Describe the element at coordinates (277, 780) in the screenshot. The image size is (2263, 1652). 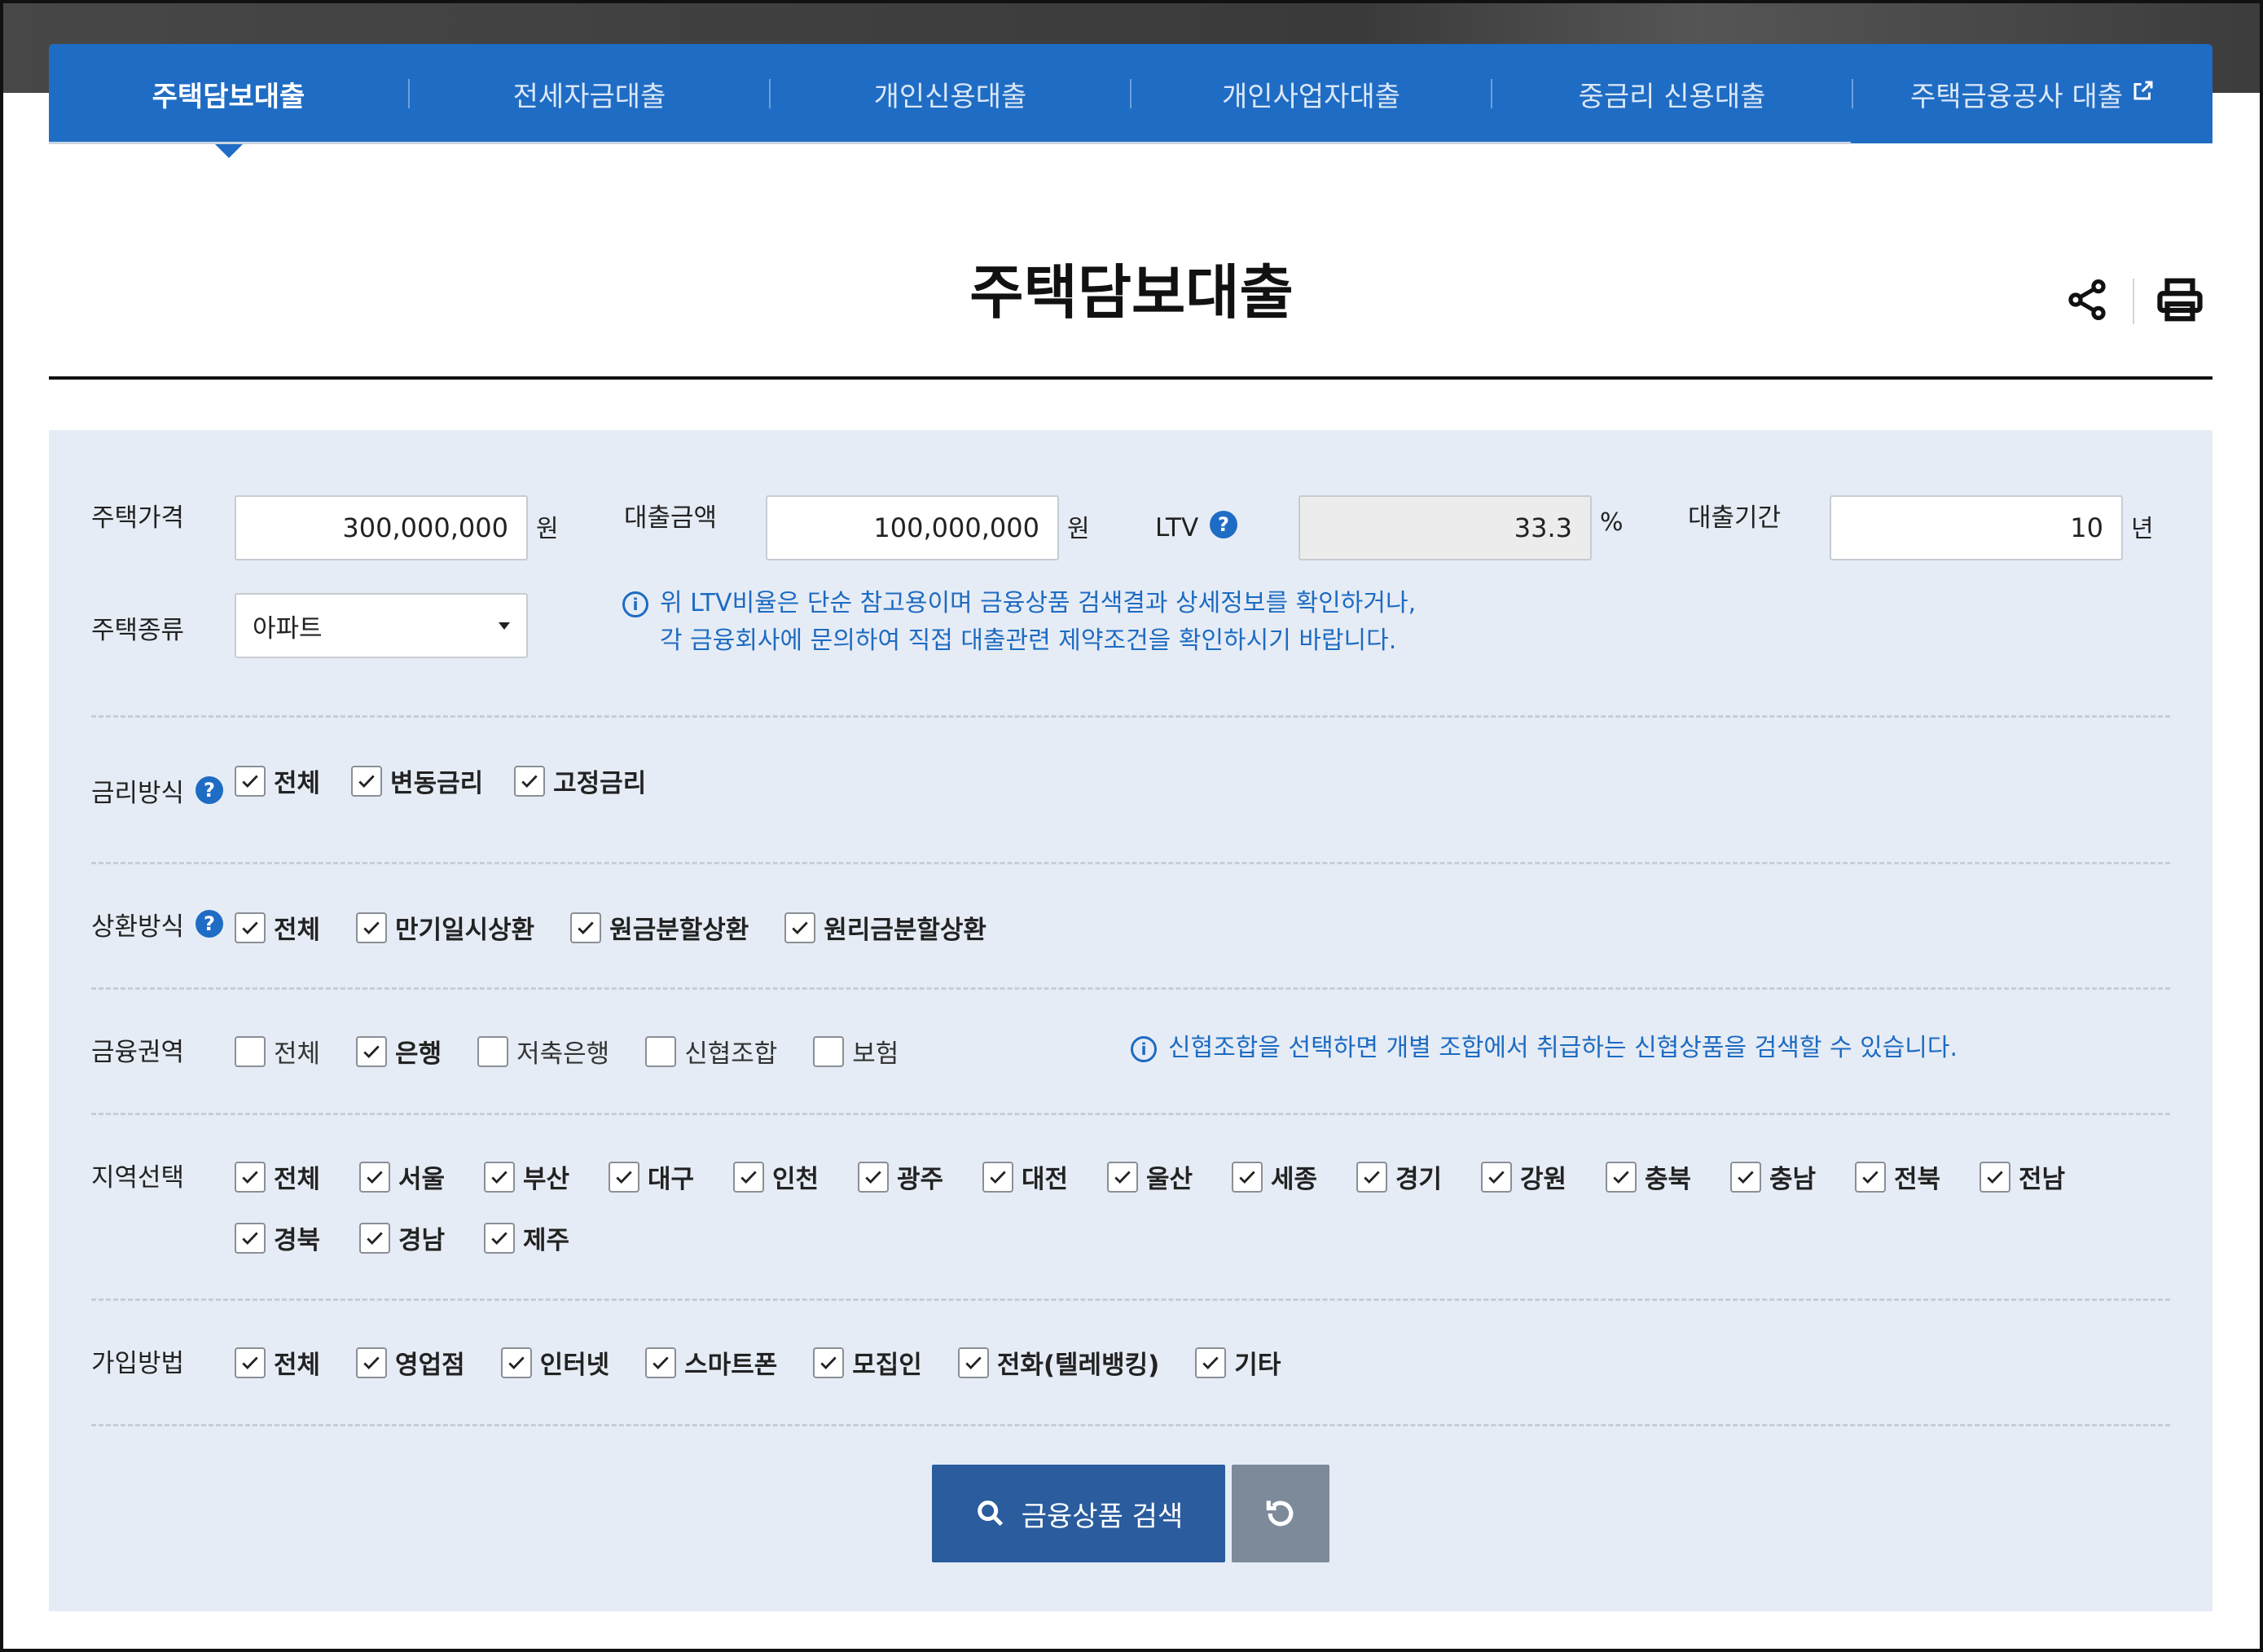
I see `rate-checkbox-0: 전체` at that location.